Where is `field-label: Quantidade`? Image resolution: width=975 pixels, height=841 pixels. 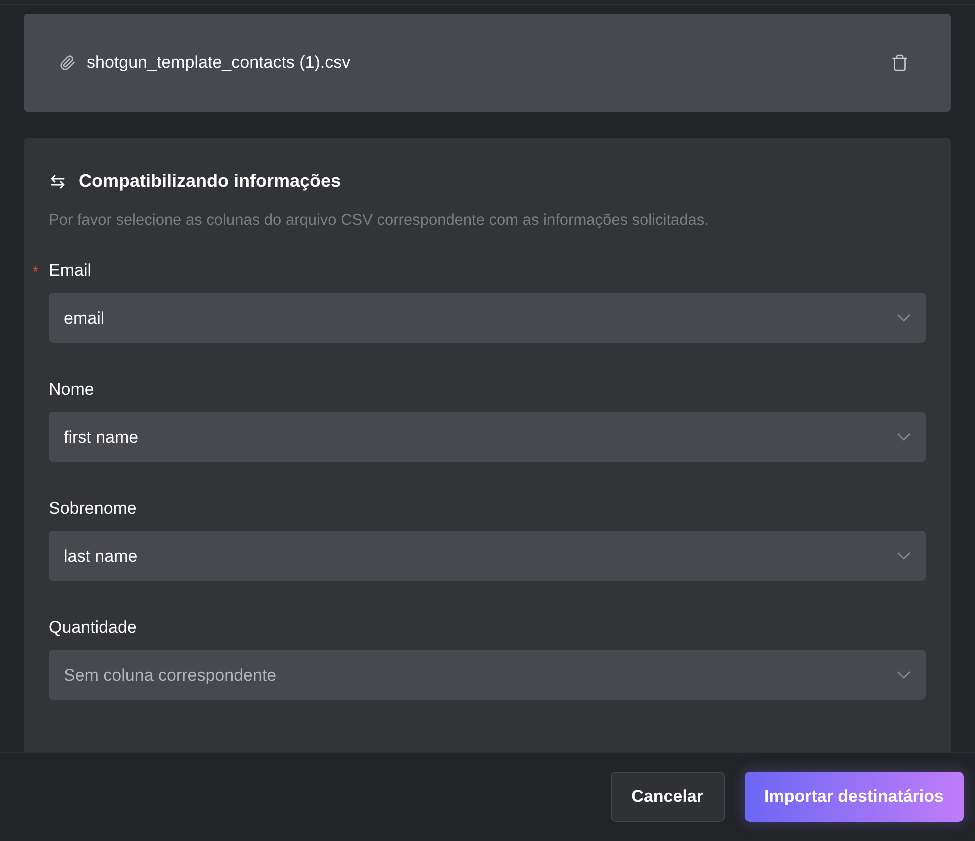 field-label: Quantidade is located at coordinates (93, 627).